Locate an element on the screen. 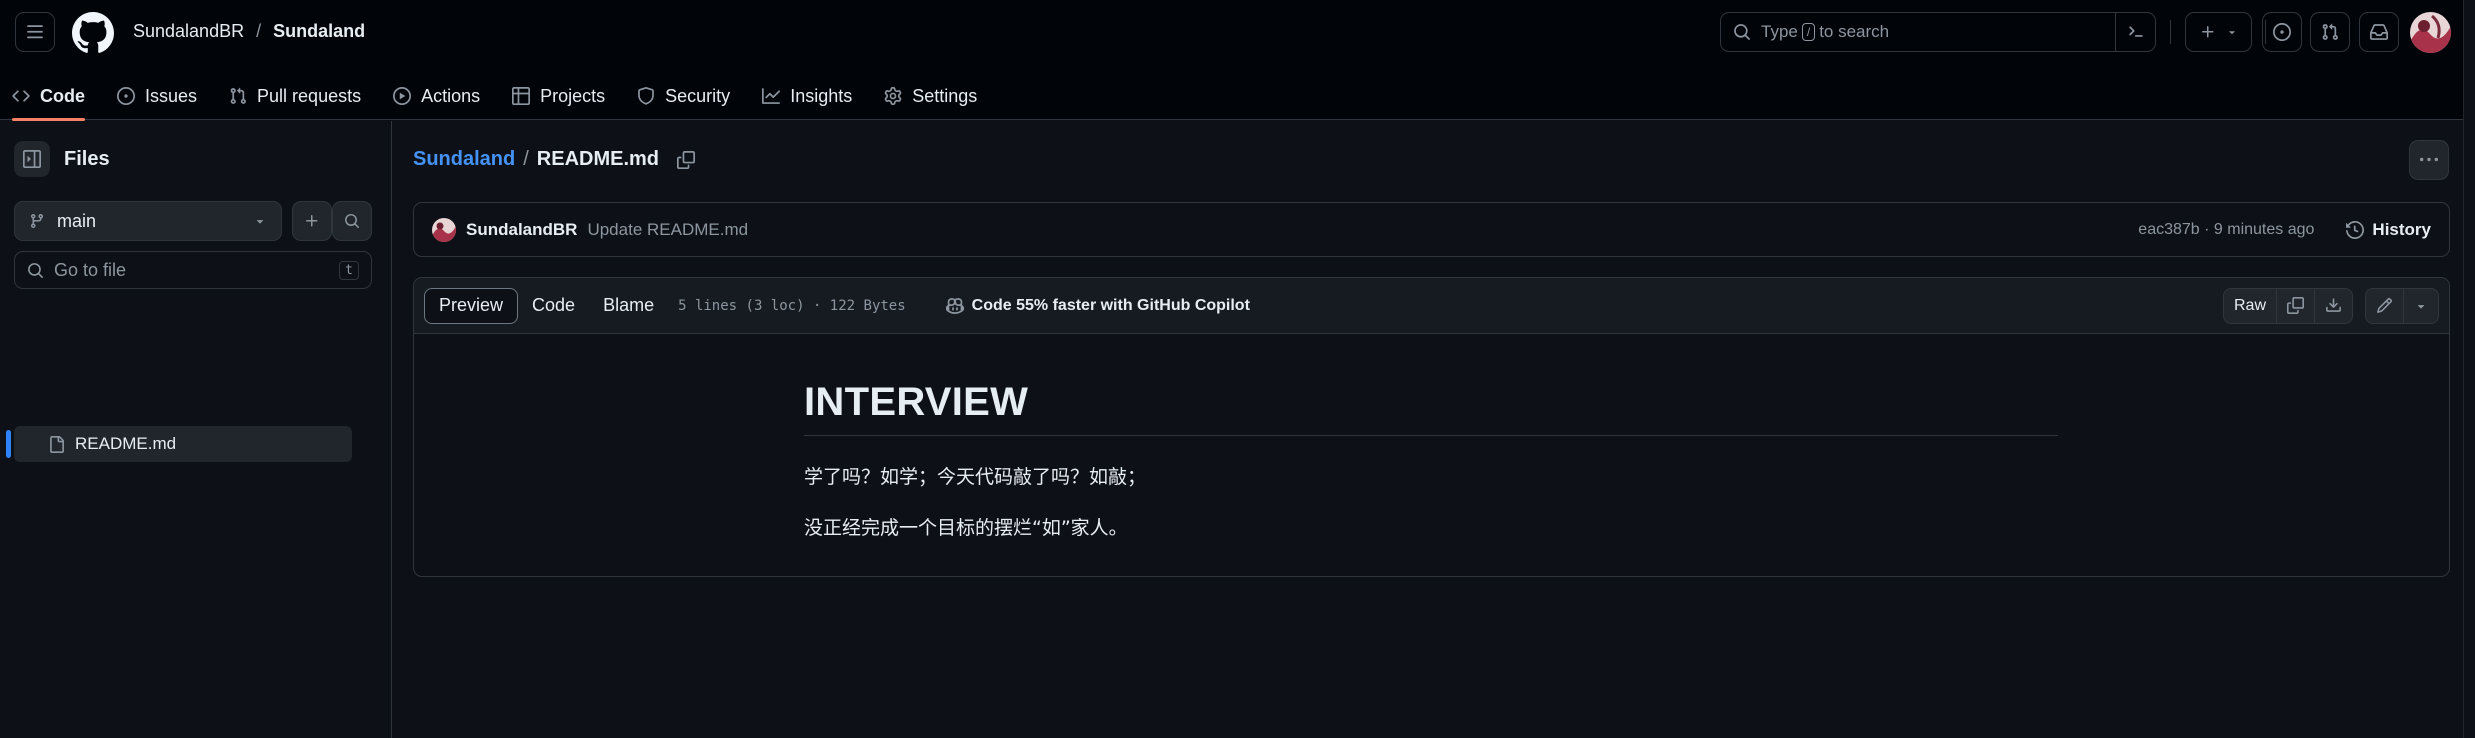 This screenshot has width=2475, height=738. copy-icon is located at coordinates (2295, 305).